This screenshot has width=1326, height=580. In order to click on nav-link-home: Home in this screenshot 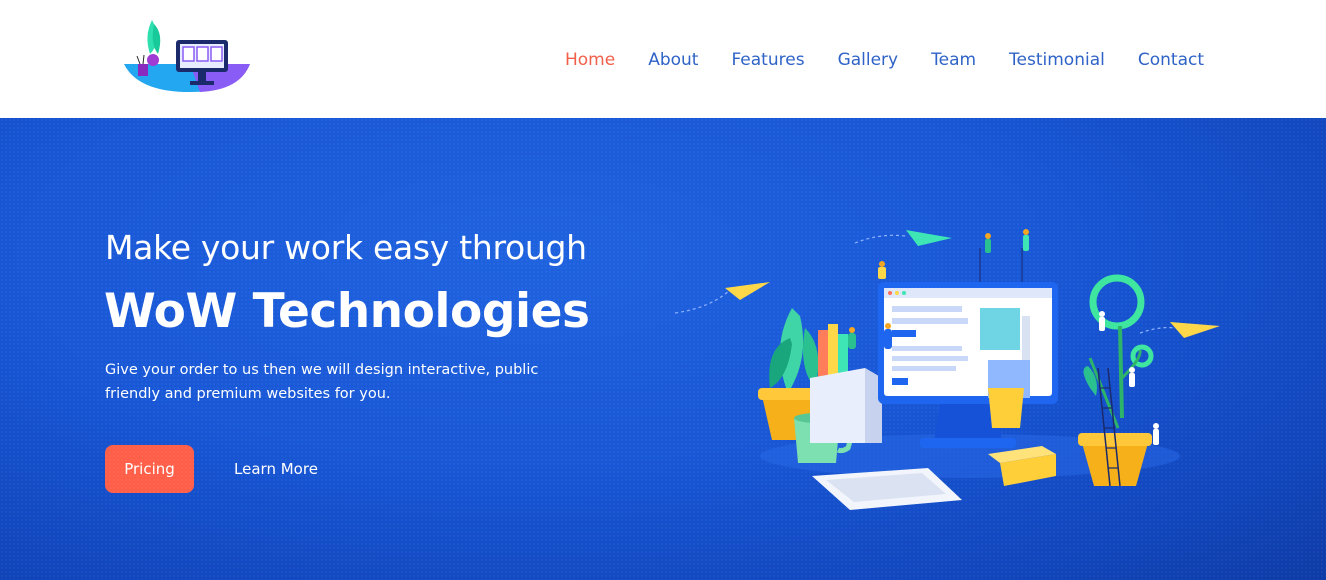, I will do `click(590, 60)`.